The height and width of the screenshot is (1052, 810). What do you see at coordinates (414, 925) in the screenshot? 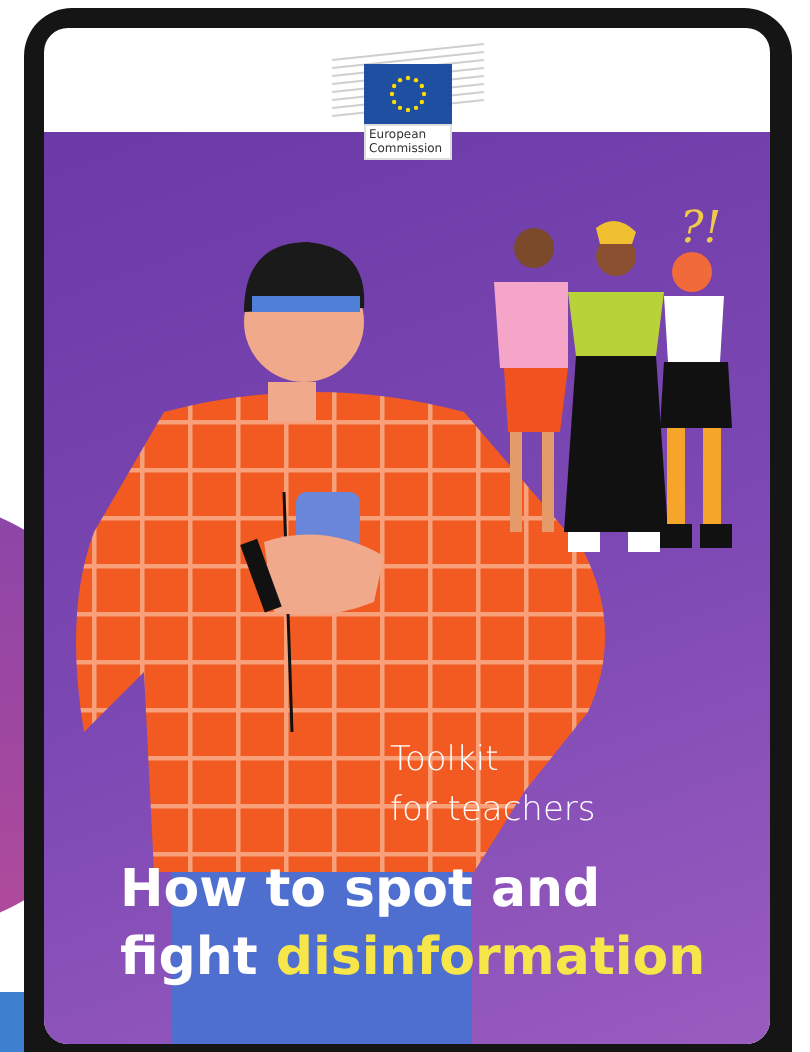
I see `cover-title: How to spot and fight disinformation` at bounding box center [414, 925].